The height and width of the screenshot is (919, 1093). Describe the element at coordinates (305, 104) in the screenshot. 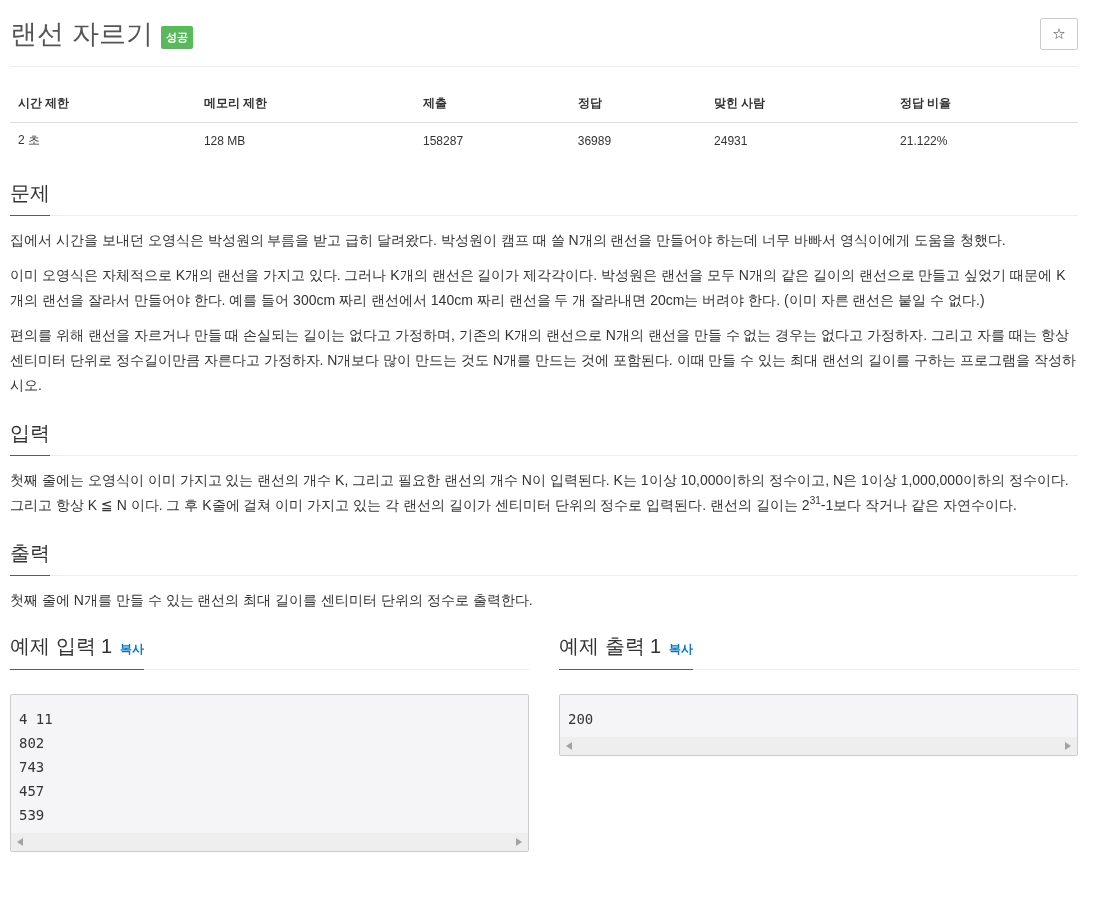

I see `column-header: 메모리 제한` at that location.